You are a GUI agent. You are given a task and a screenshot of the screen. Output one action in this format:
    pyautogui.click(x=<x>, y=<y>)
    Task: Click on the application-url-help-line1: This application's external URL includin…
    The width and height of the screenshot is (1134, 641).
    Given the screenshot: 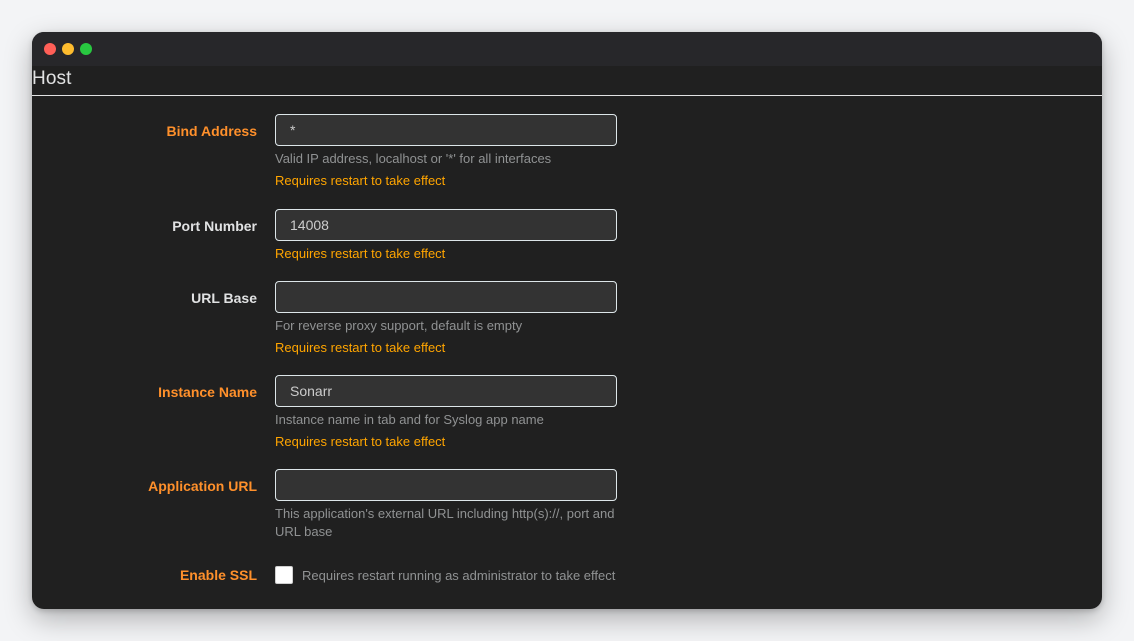 What is the action you would take?
    pyautogui.click(x=445, y=513)
    